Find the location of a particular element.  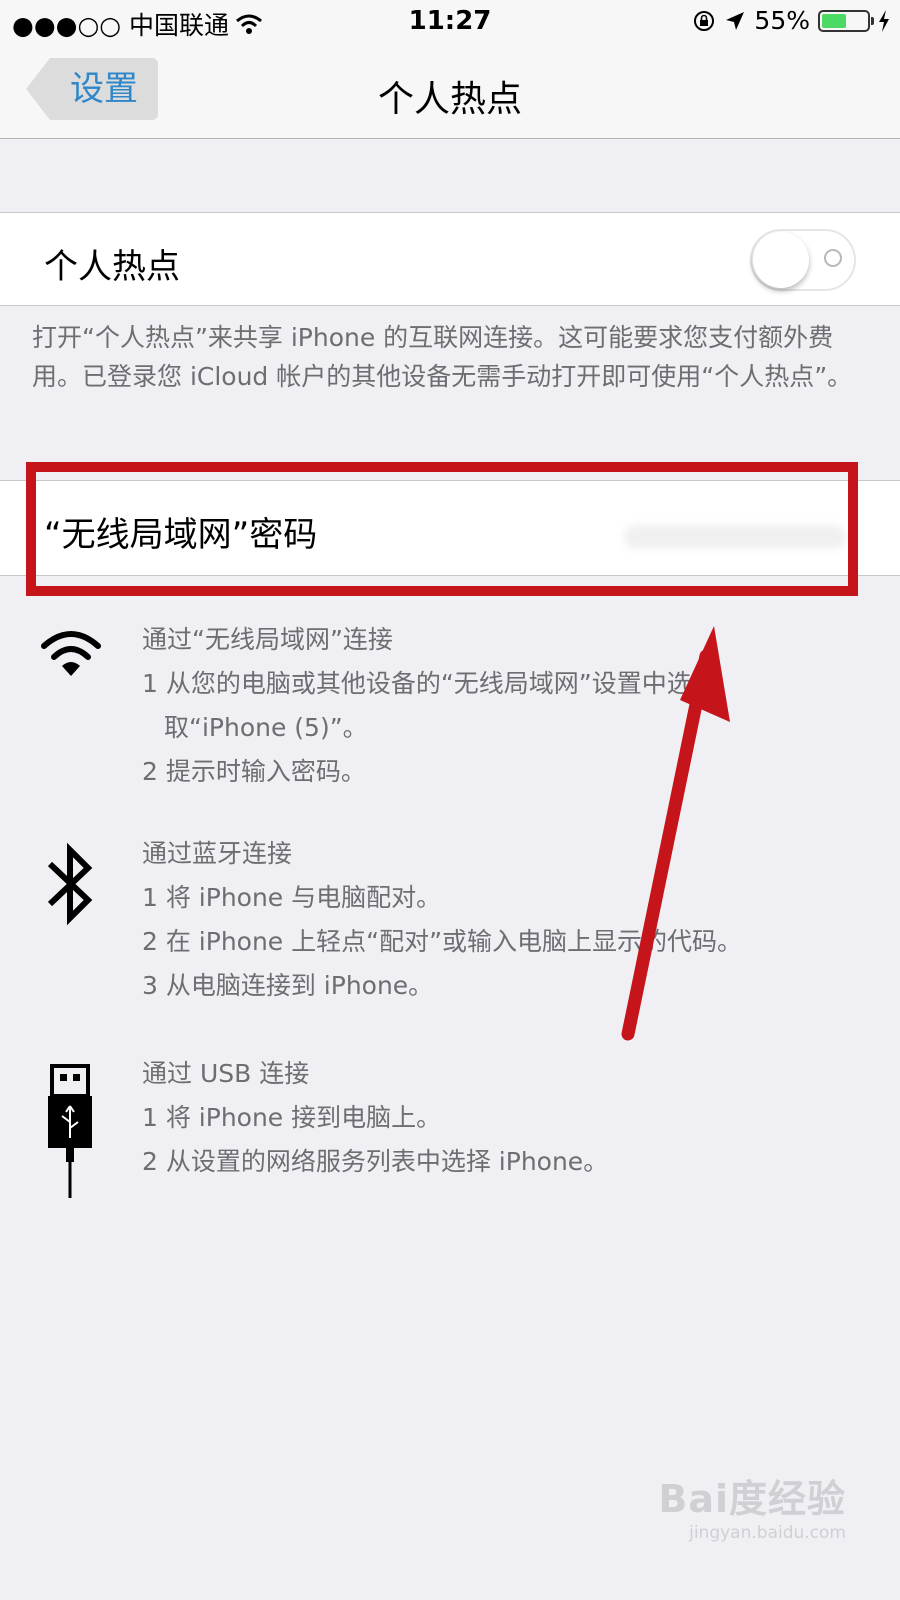

usb-method-title: 通过 USB 连接 is located at coordinates (226, 1073).